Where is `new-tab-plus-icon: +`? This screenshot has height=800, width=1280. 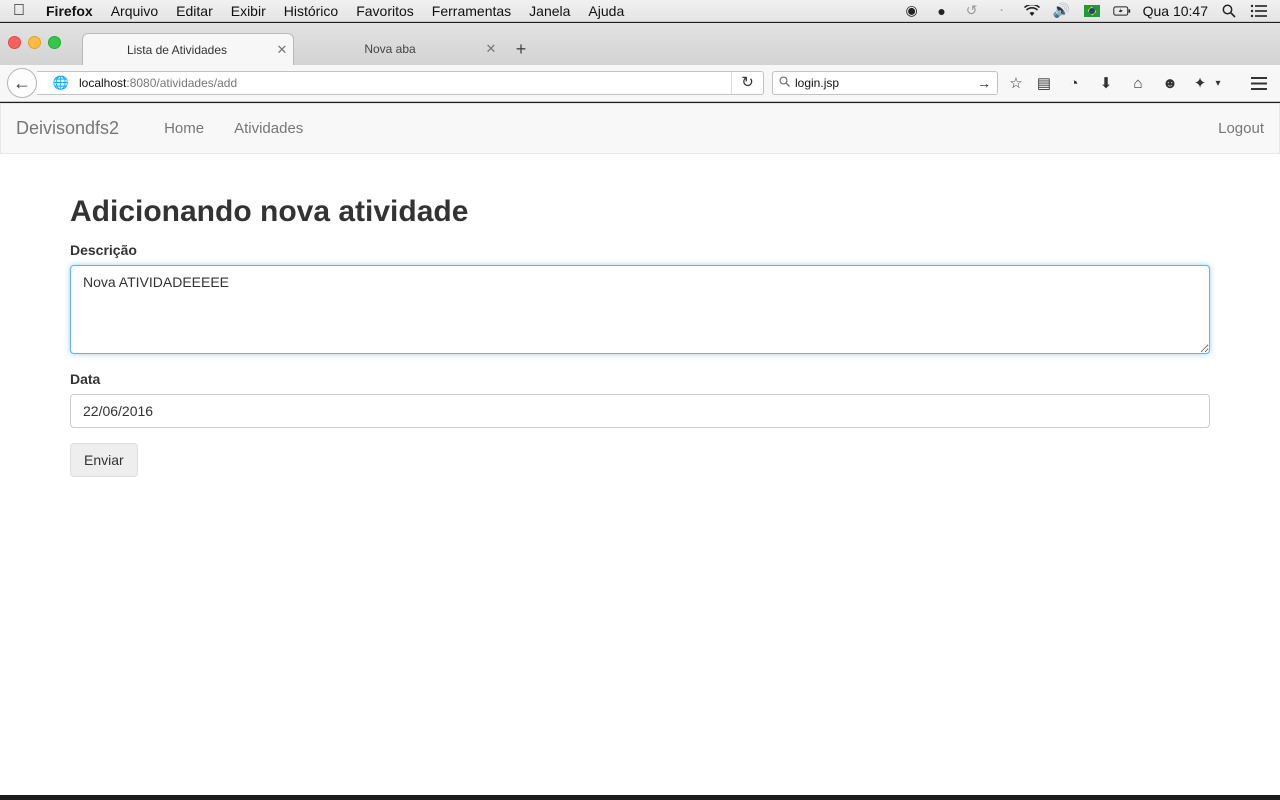 new-tab-plus-icon: + is located at coordinates (521, 50).